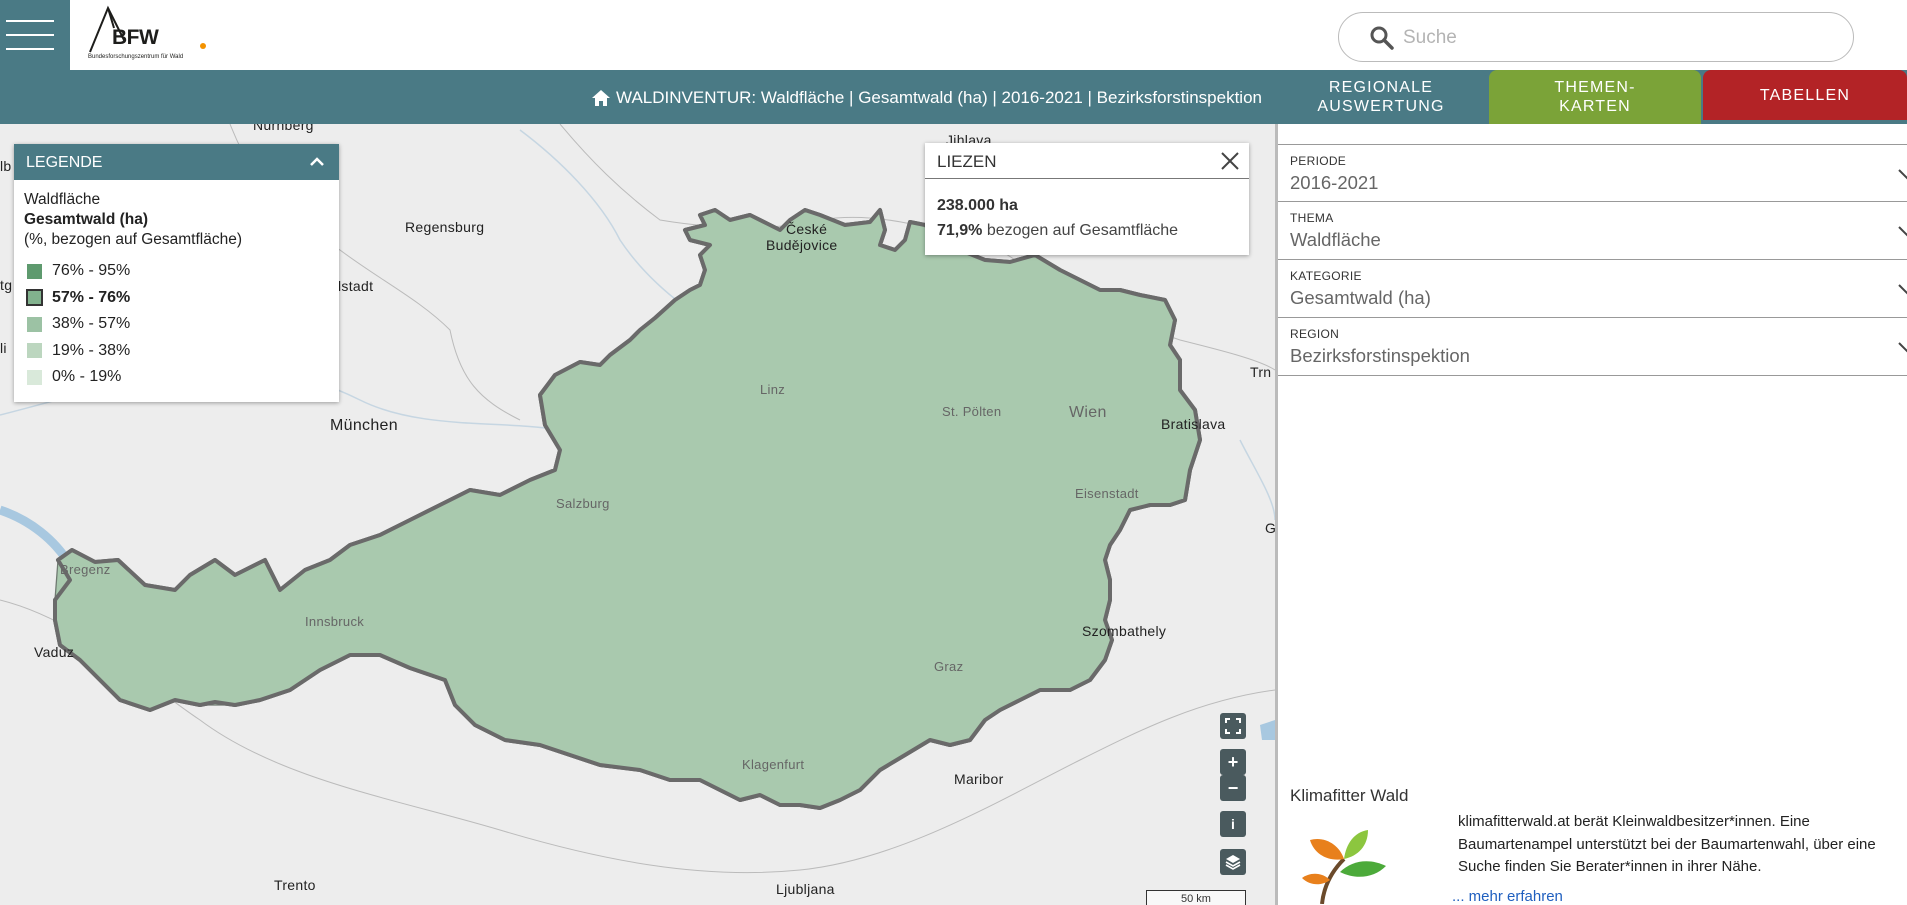 This screenshot has width=1907, height=905. I want to click on legend-class-row: 19% - 38%, so click(176, 351).